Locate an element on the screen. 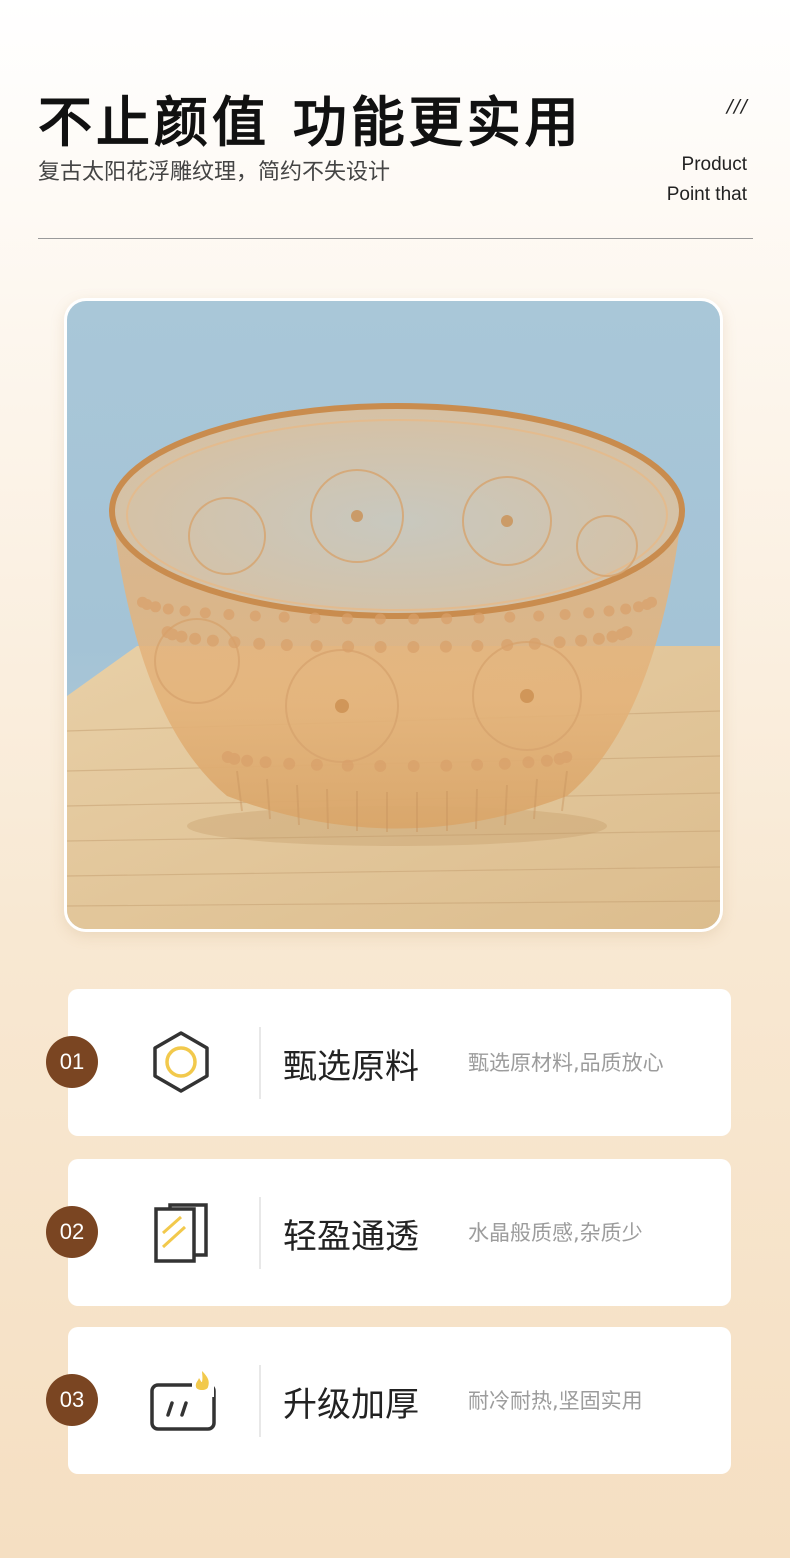 Image resolution: width=790 pixels, height=1558 pixels. feature-description: 甄选原材料,品质放心 is located at coordinates (566, 1063).